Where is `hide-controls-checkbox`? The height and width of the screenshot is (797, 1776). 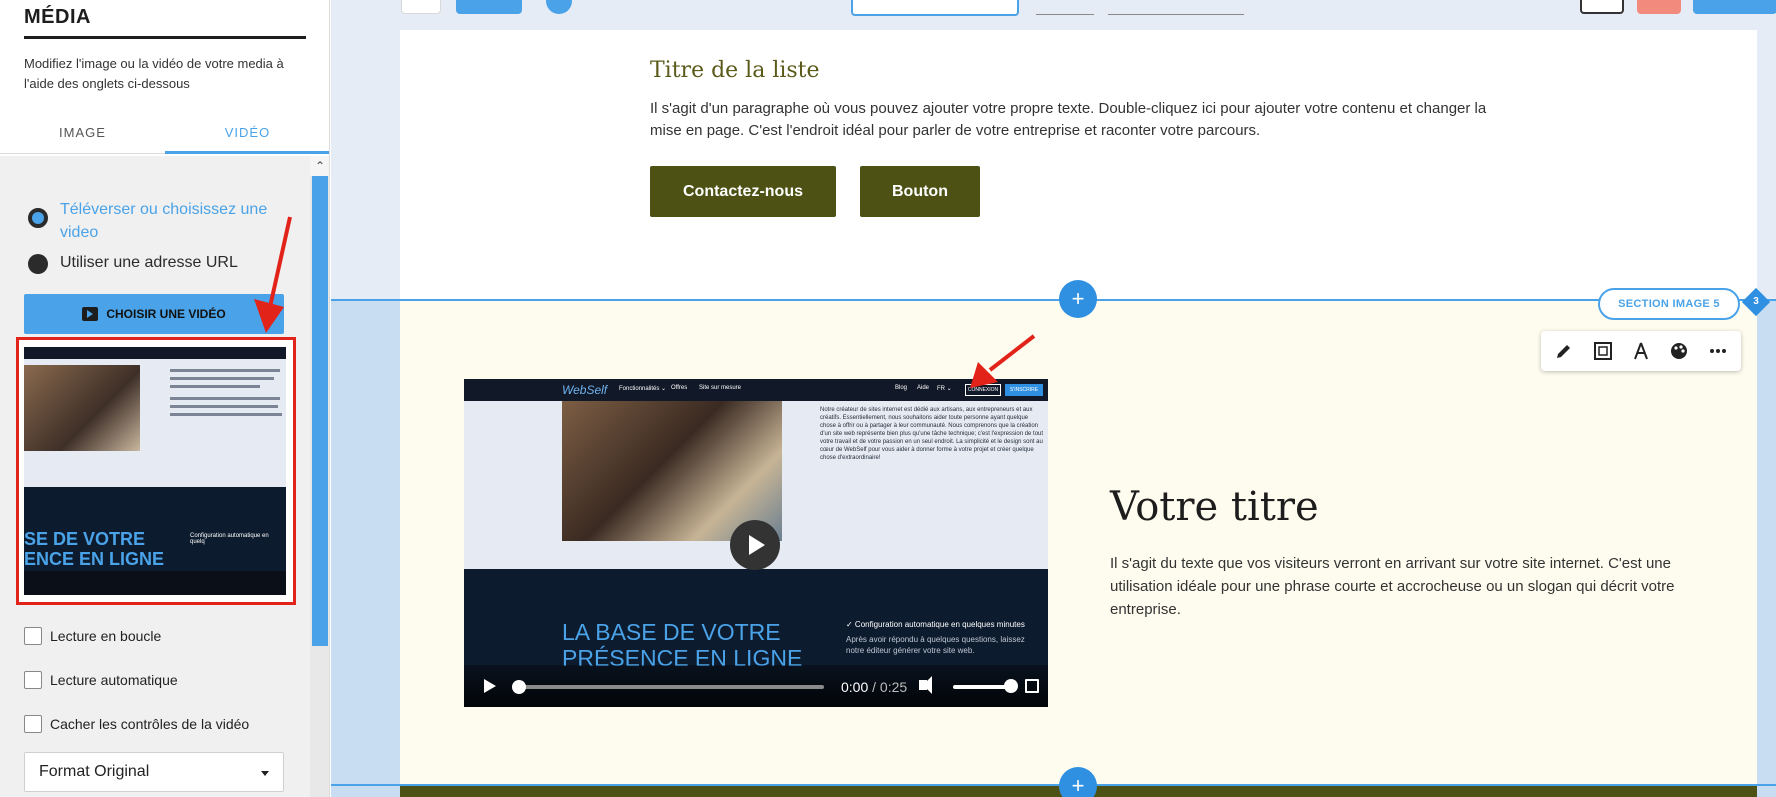 hide-controls-checkbox is located at coordinates (33, 724).